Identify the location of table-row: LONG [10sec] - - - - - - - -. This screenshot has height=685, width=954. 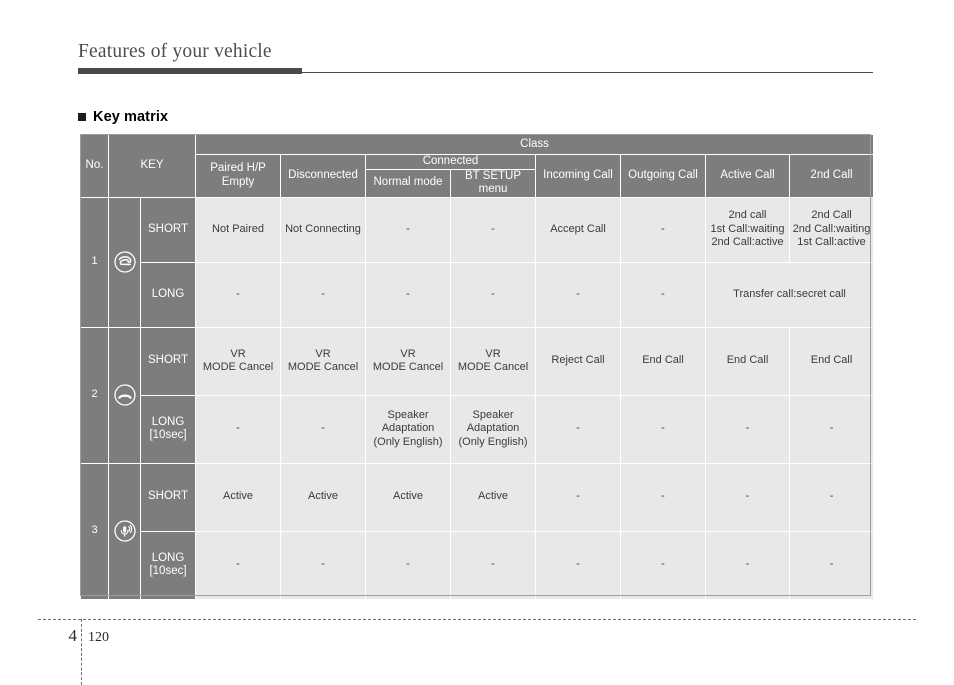
(478, 565).